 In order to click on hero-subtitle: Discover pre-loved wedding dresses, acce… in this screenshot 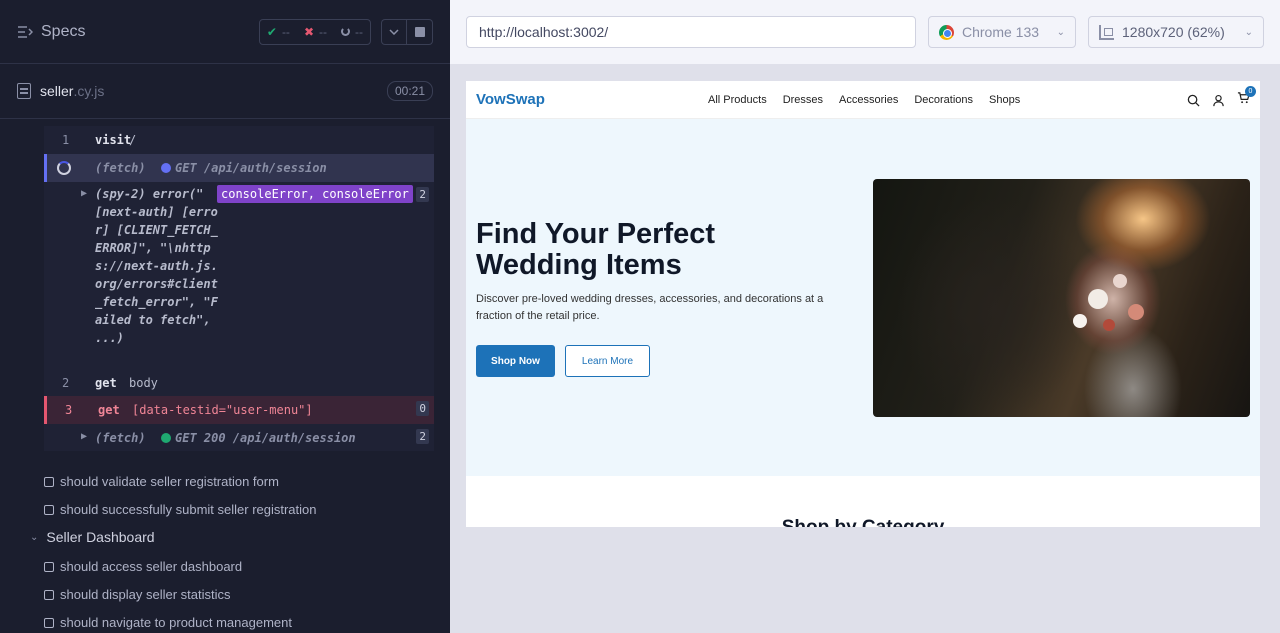, I will do `click(650, 307)`.